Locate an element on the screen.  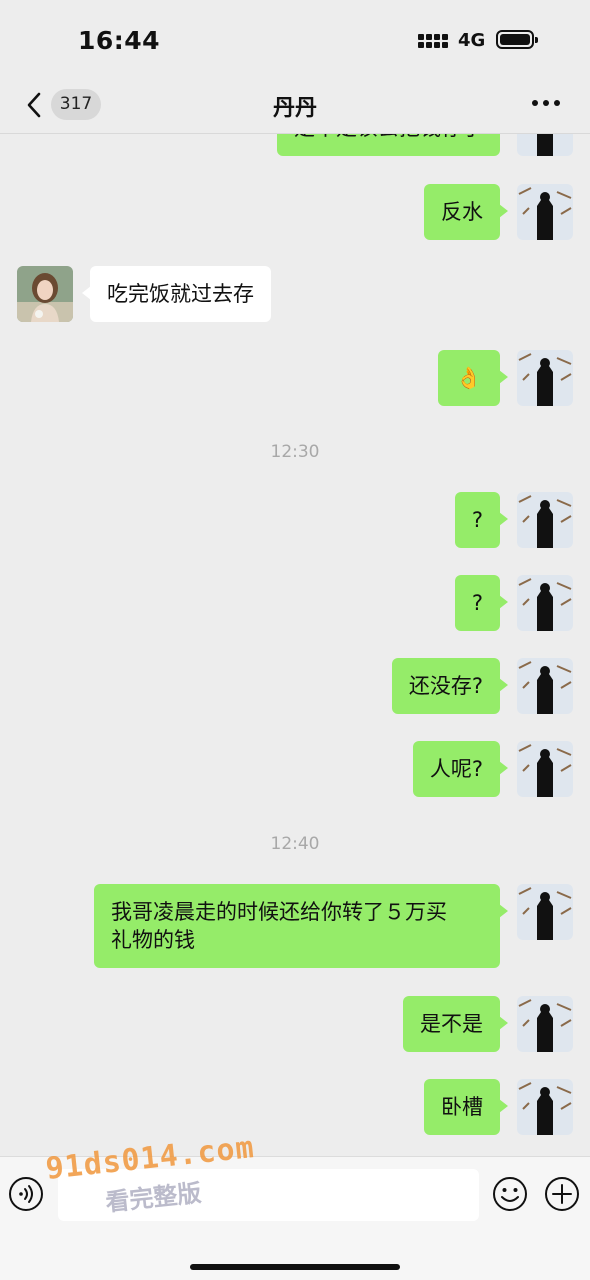
chat-header: 317 丹丹 is located at coordinates (295, 107).